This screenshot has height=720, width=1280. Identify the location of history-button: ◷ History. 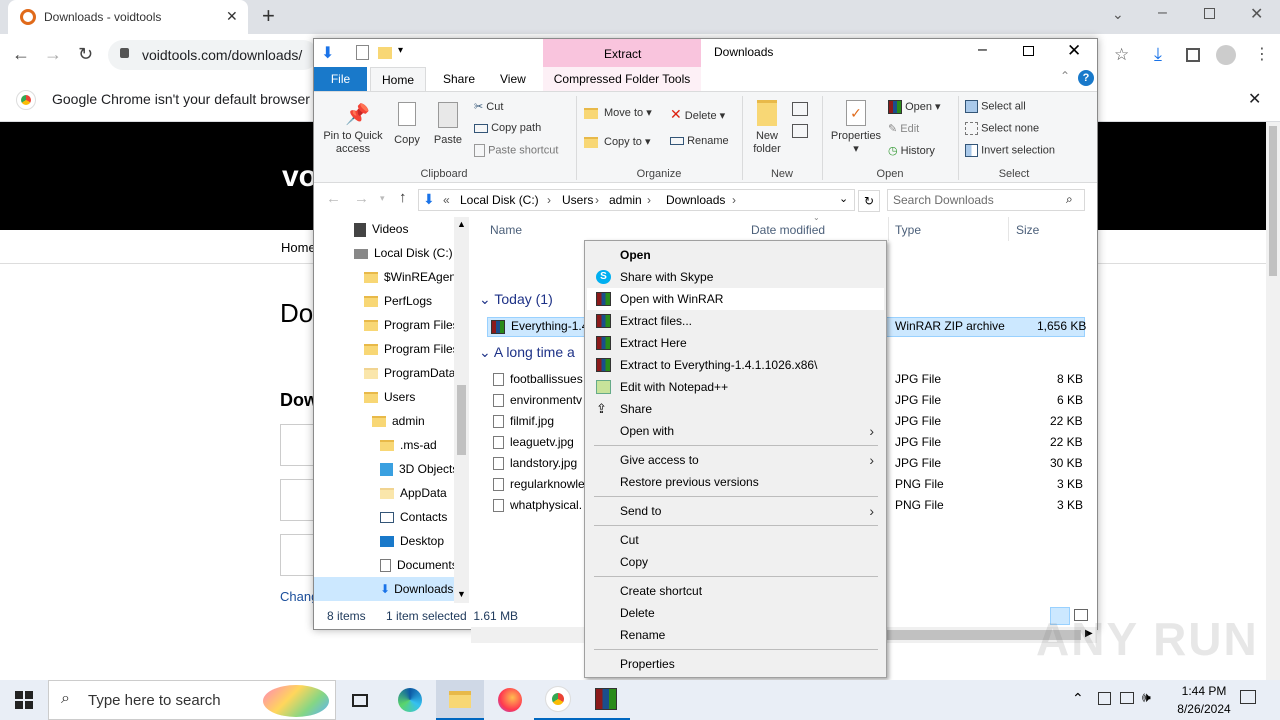
(911, 150).